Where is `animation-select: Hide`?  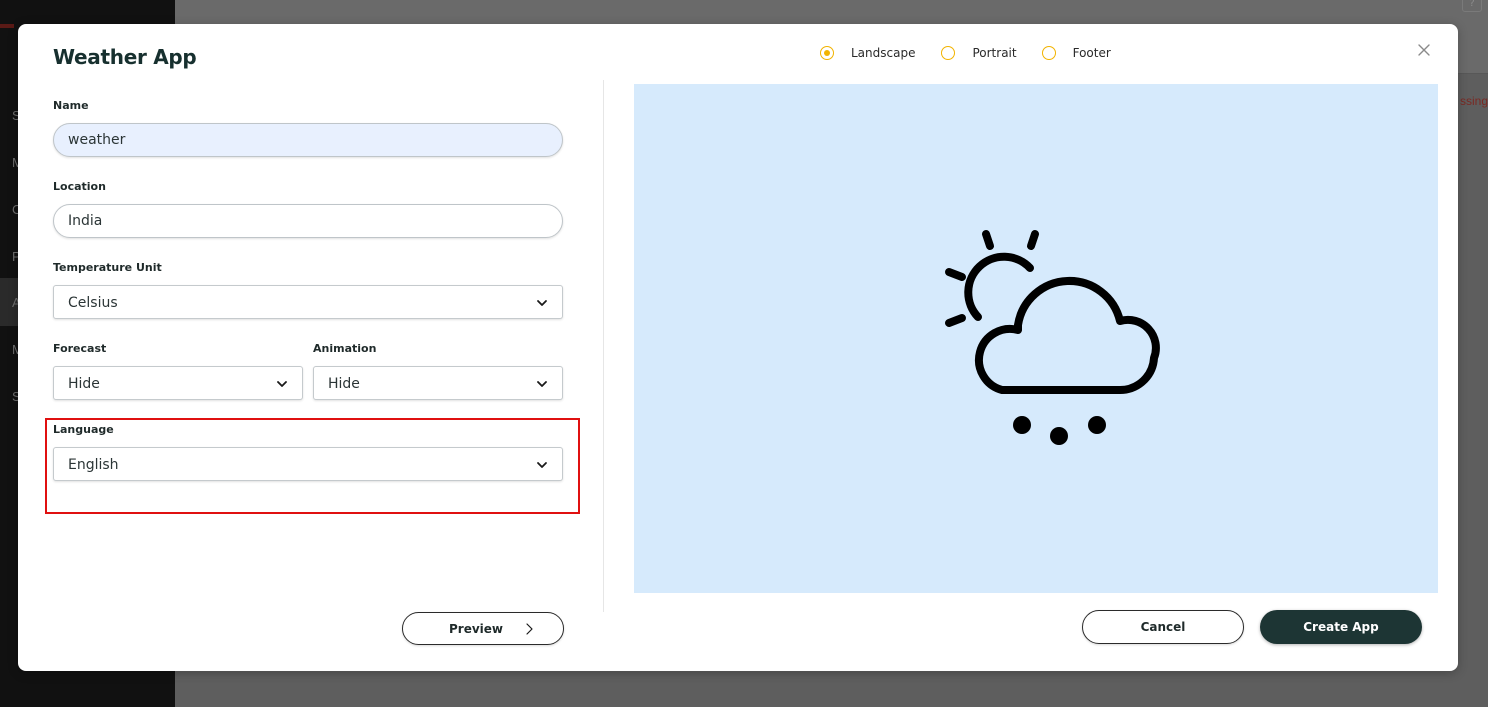
animation-select: Hide is located at coordinates (438, 383).